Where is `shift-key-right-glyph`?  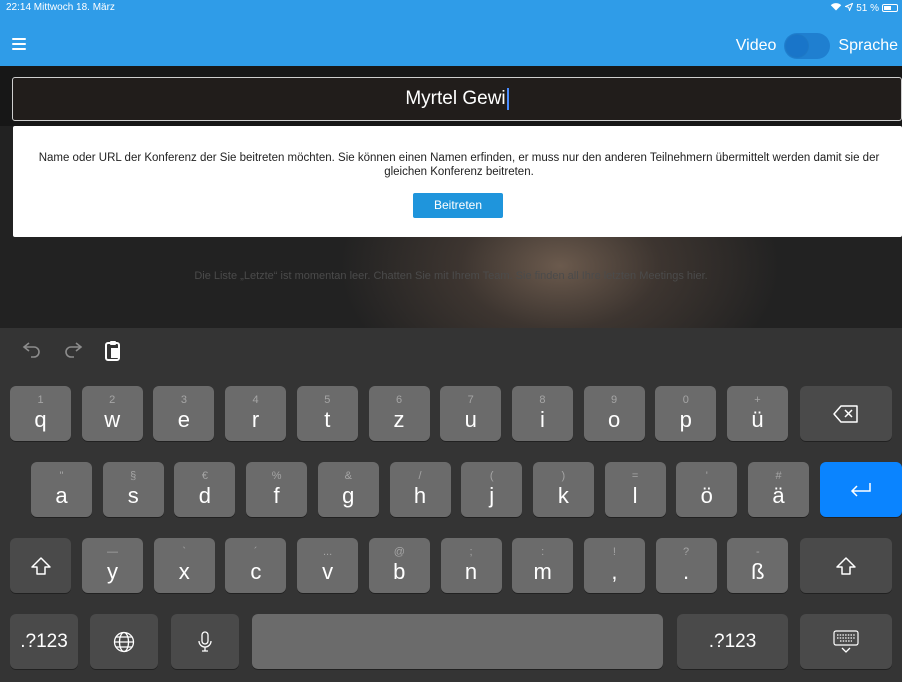 shift-key-right-glyph is located at coordinates (846, 565).